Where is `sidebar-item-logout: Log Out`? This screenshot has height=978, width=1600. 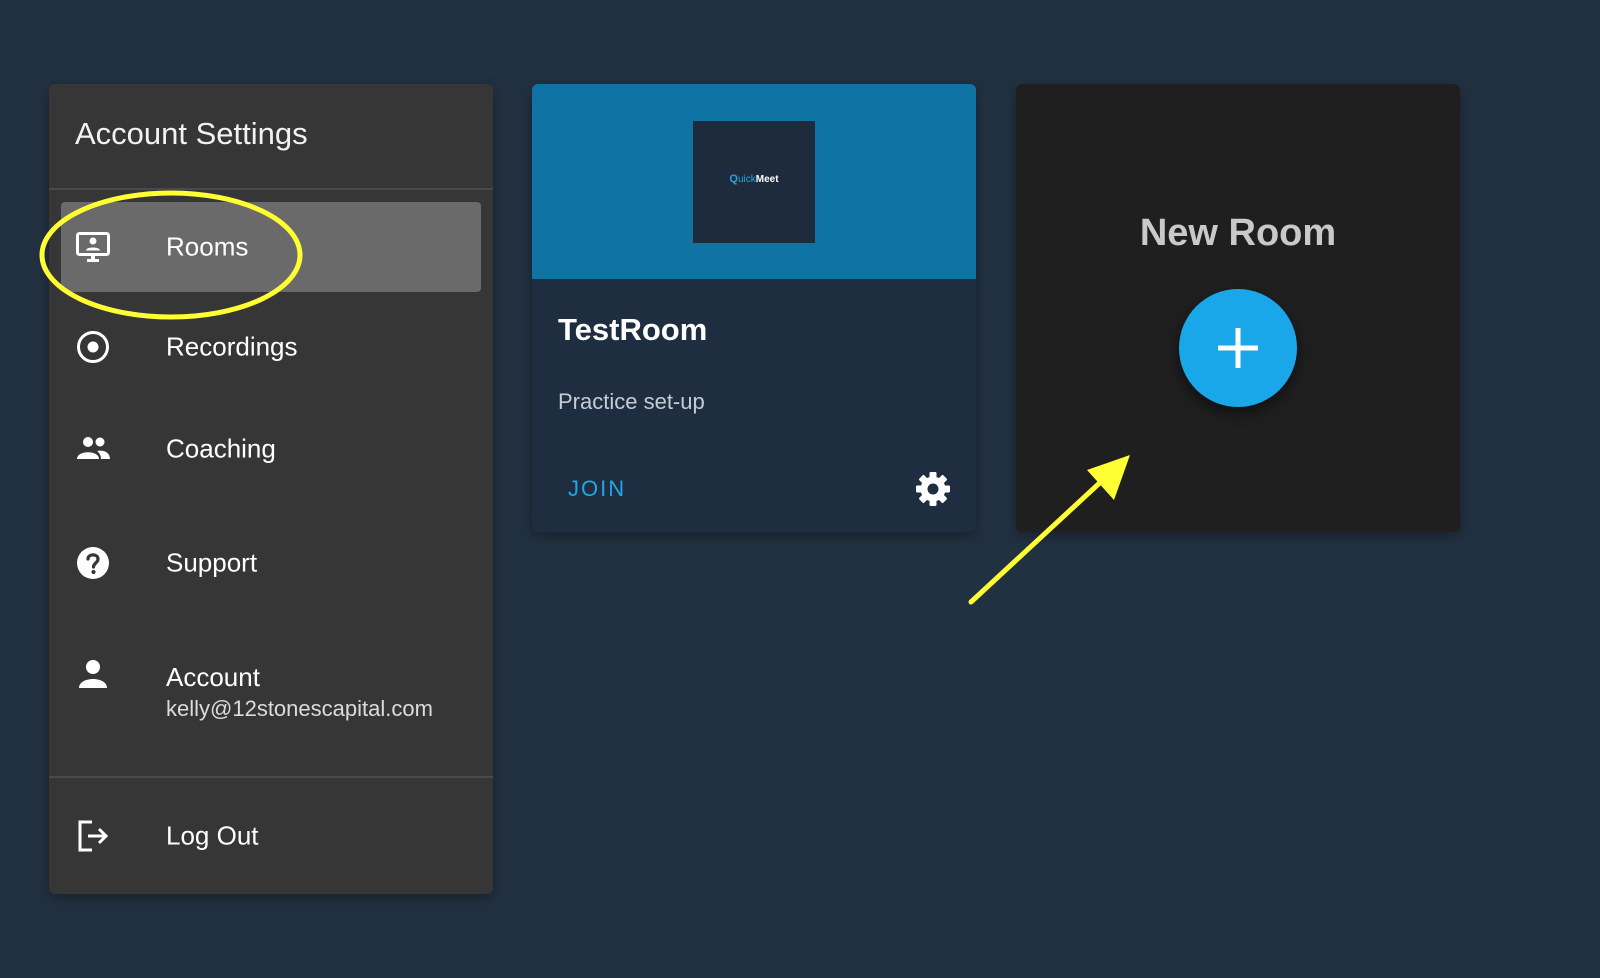 sidebar-item-logout: Log Out is located at coordinates (271, 836).